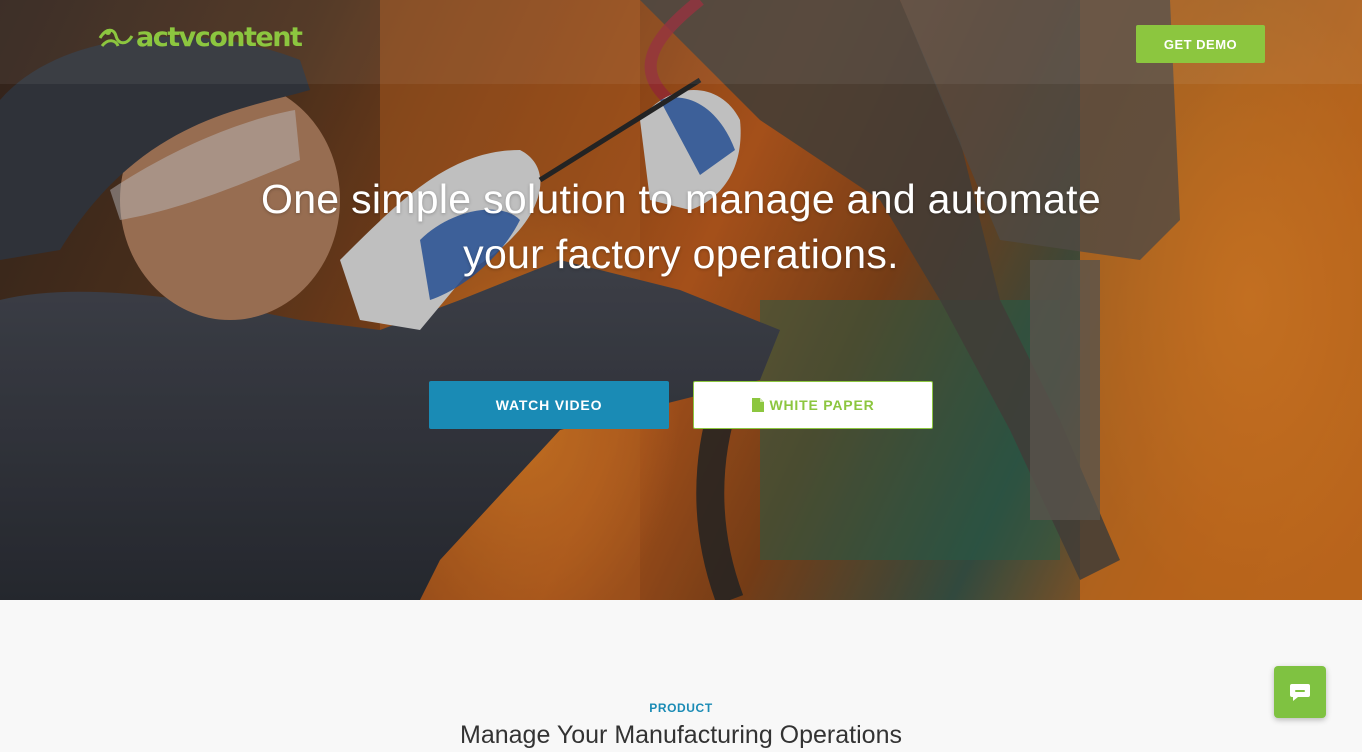  What do you see at coordinates (822, 405) in the screenshot?
I see `white-paper-label: WHITE PAPER` at bounding box center [822, 405].